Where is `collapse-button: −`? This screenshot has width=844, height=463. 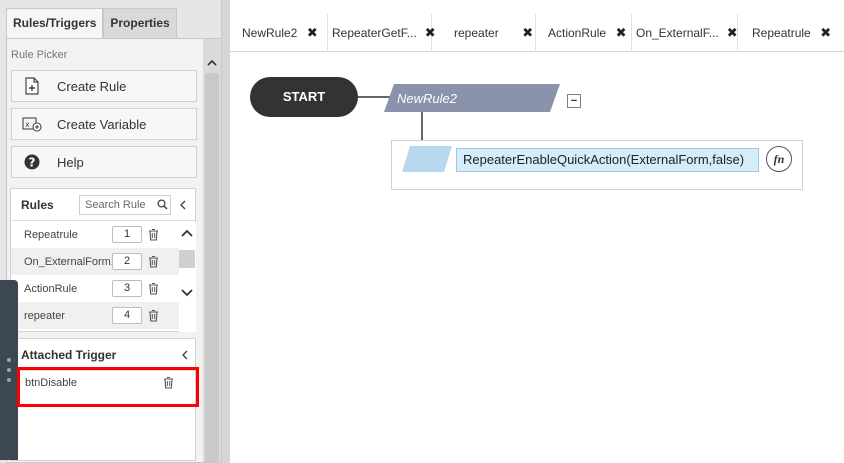 collapse-button: − is located at coordinates (574, 101).